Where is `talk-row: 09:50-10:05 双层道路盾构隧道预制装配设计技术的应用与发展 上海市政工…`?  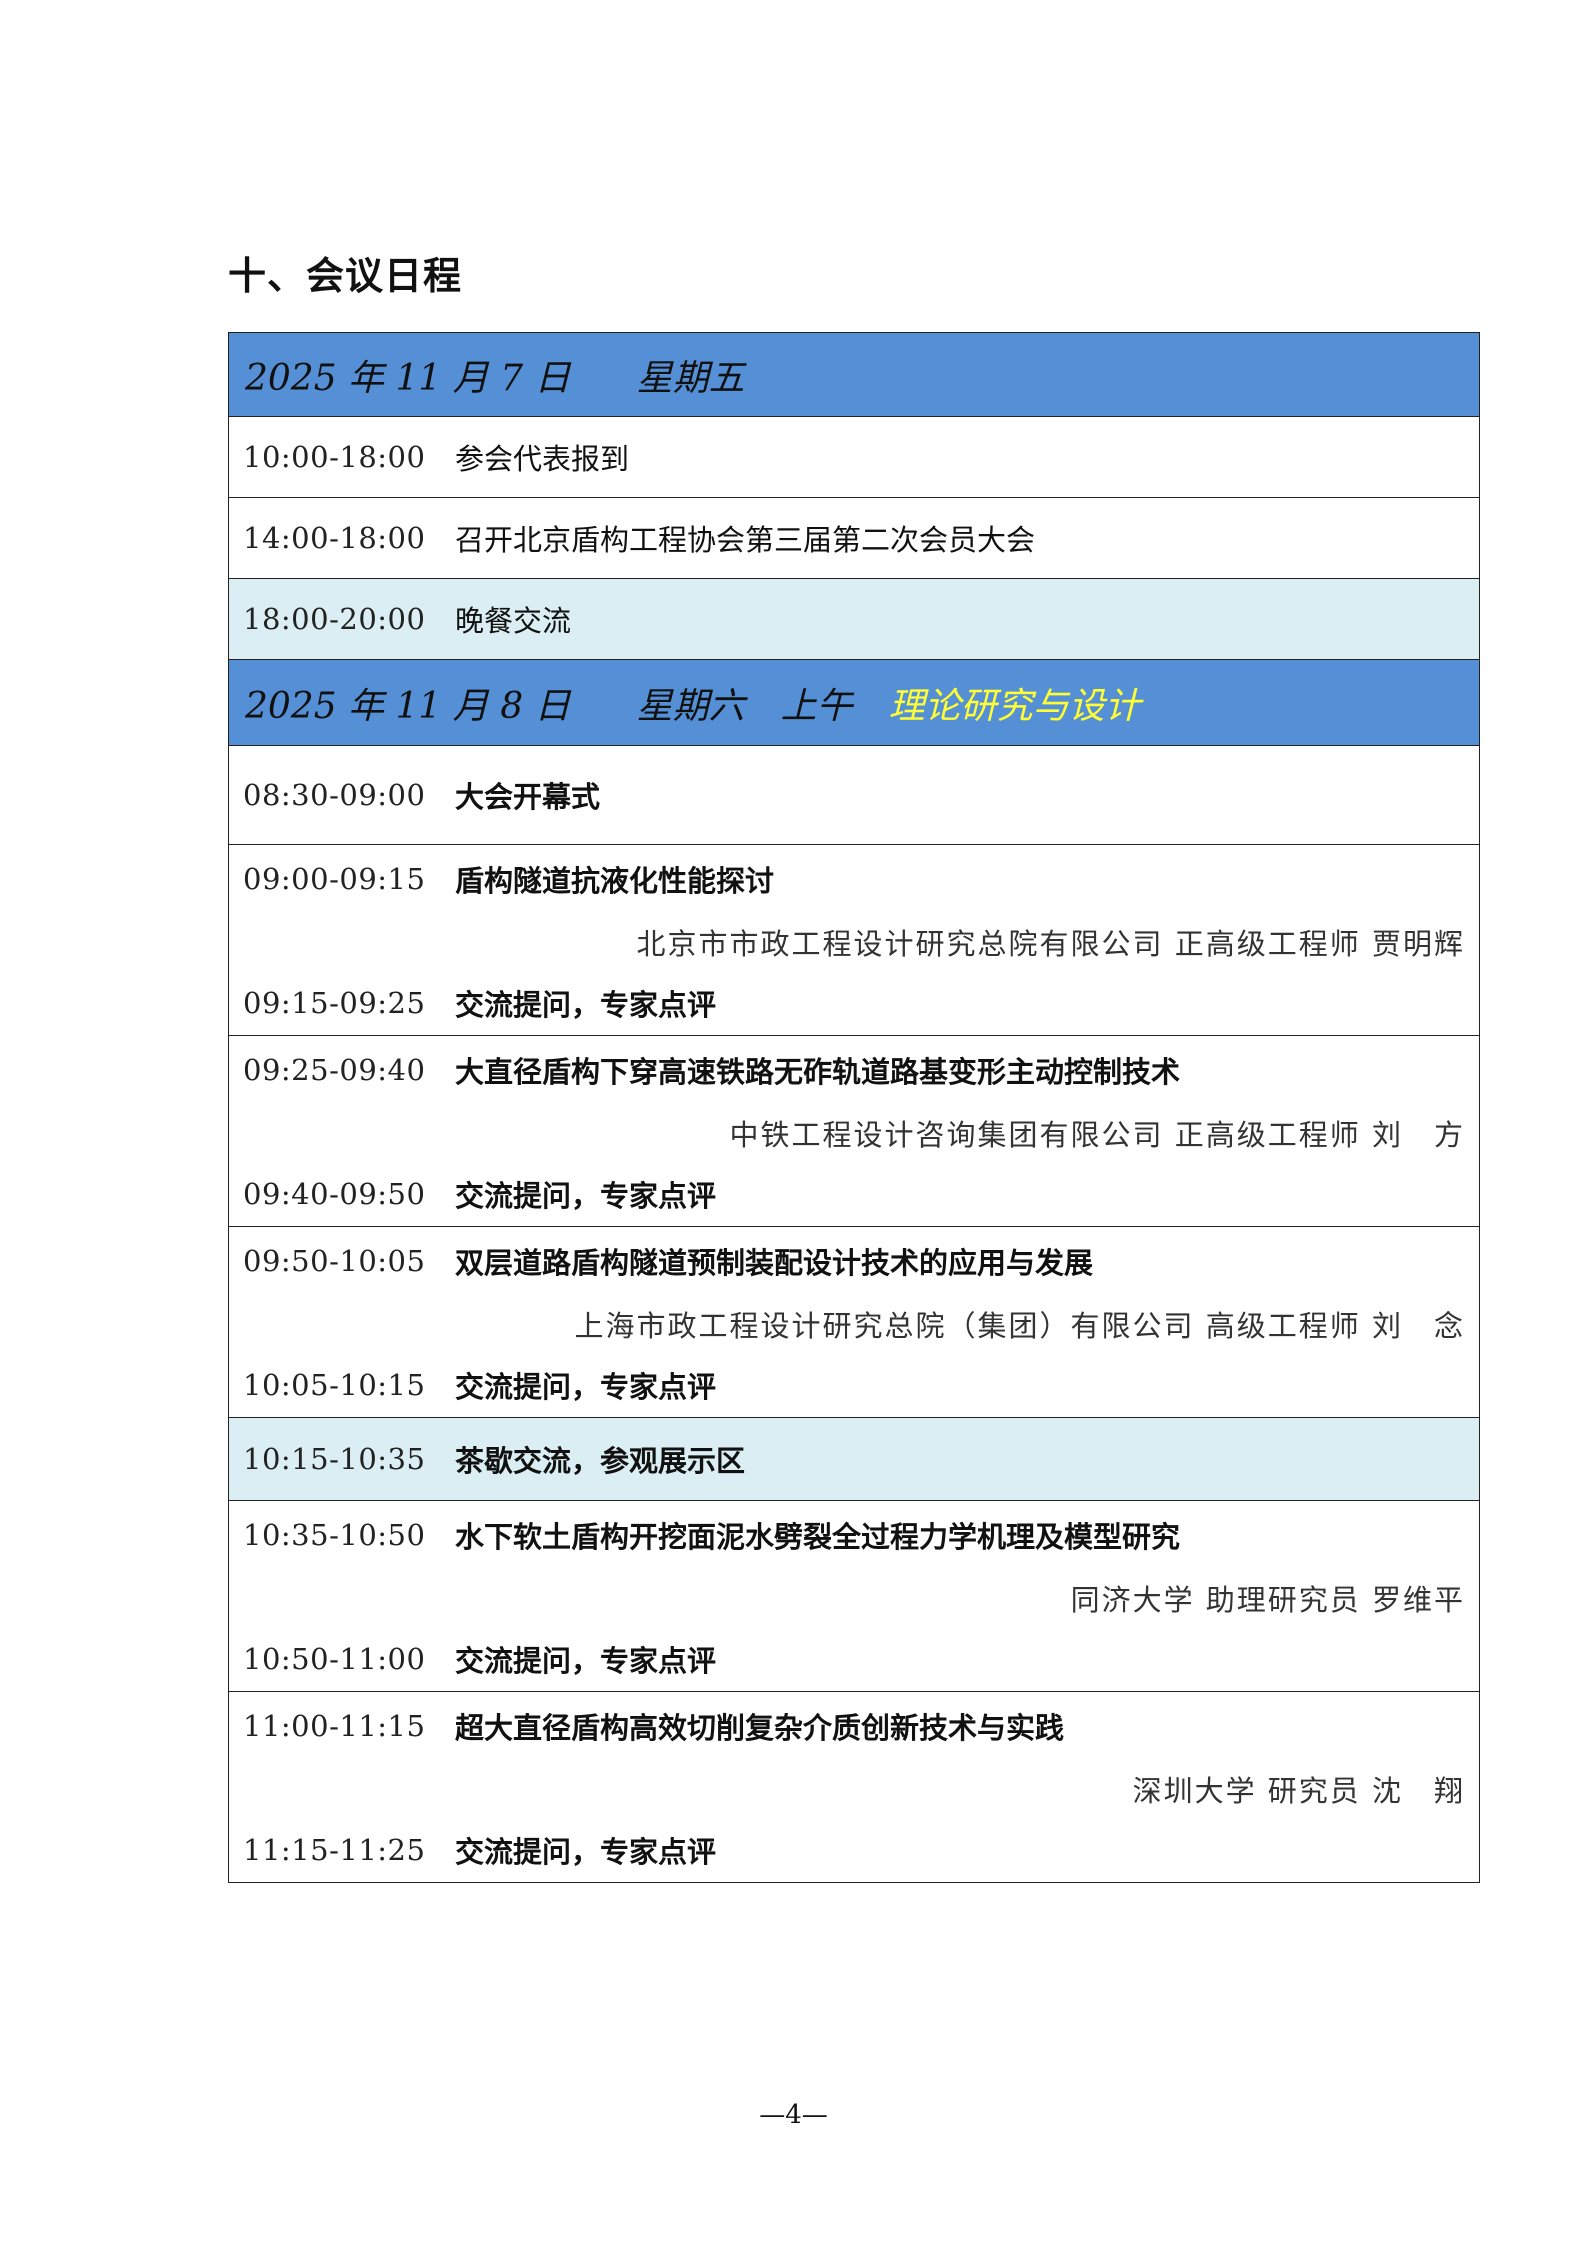 talk-row: 09:50-10:05 双层道路盾构隧道预制装配设计技术的应用与发展 上海市政工… is located at coordinates (854, 1322).